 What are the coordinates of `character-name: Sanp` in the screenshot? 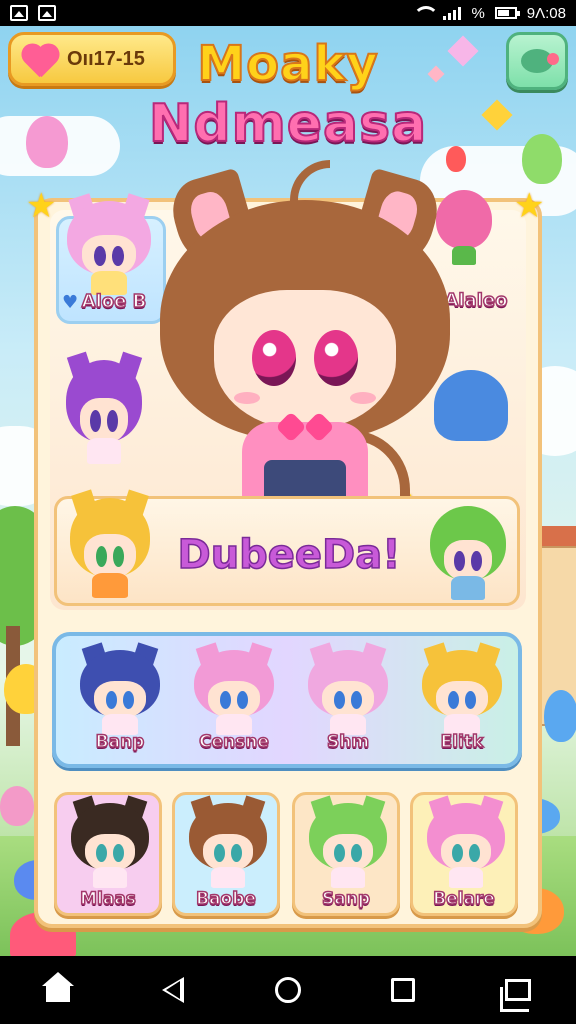 It's located at (346, 899).